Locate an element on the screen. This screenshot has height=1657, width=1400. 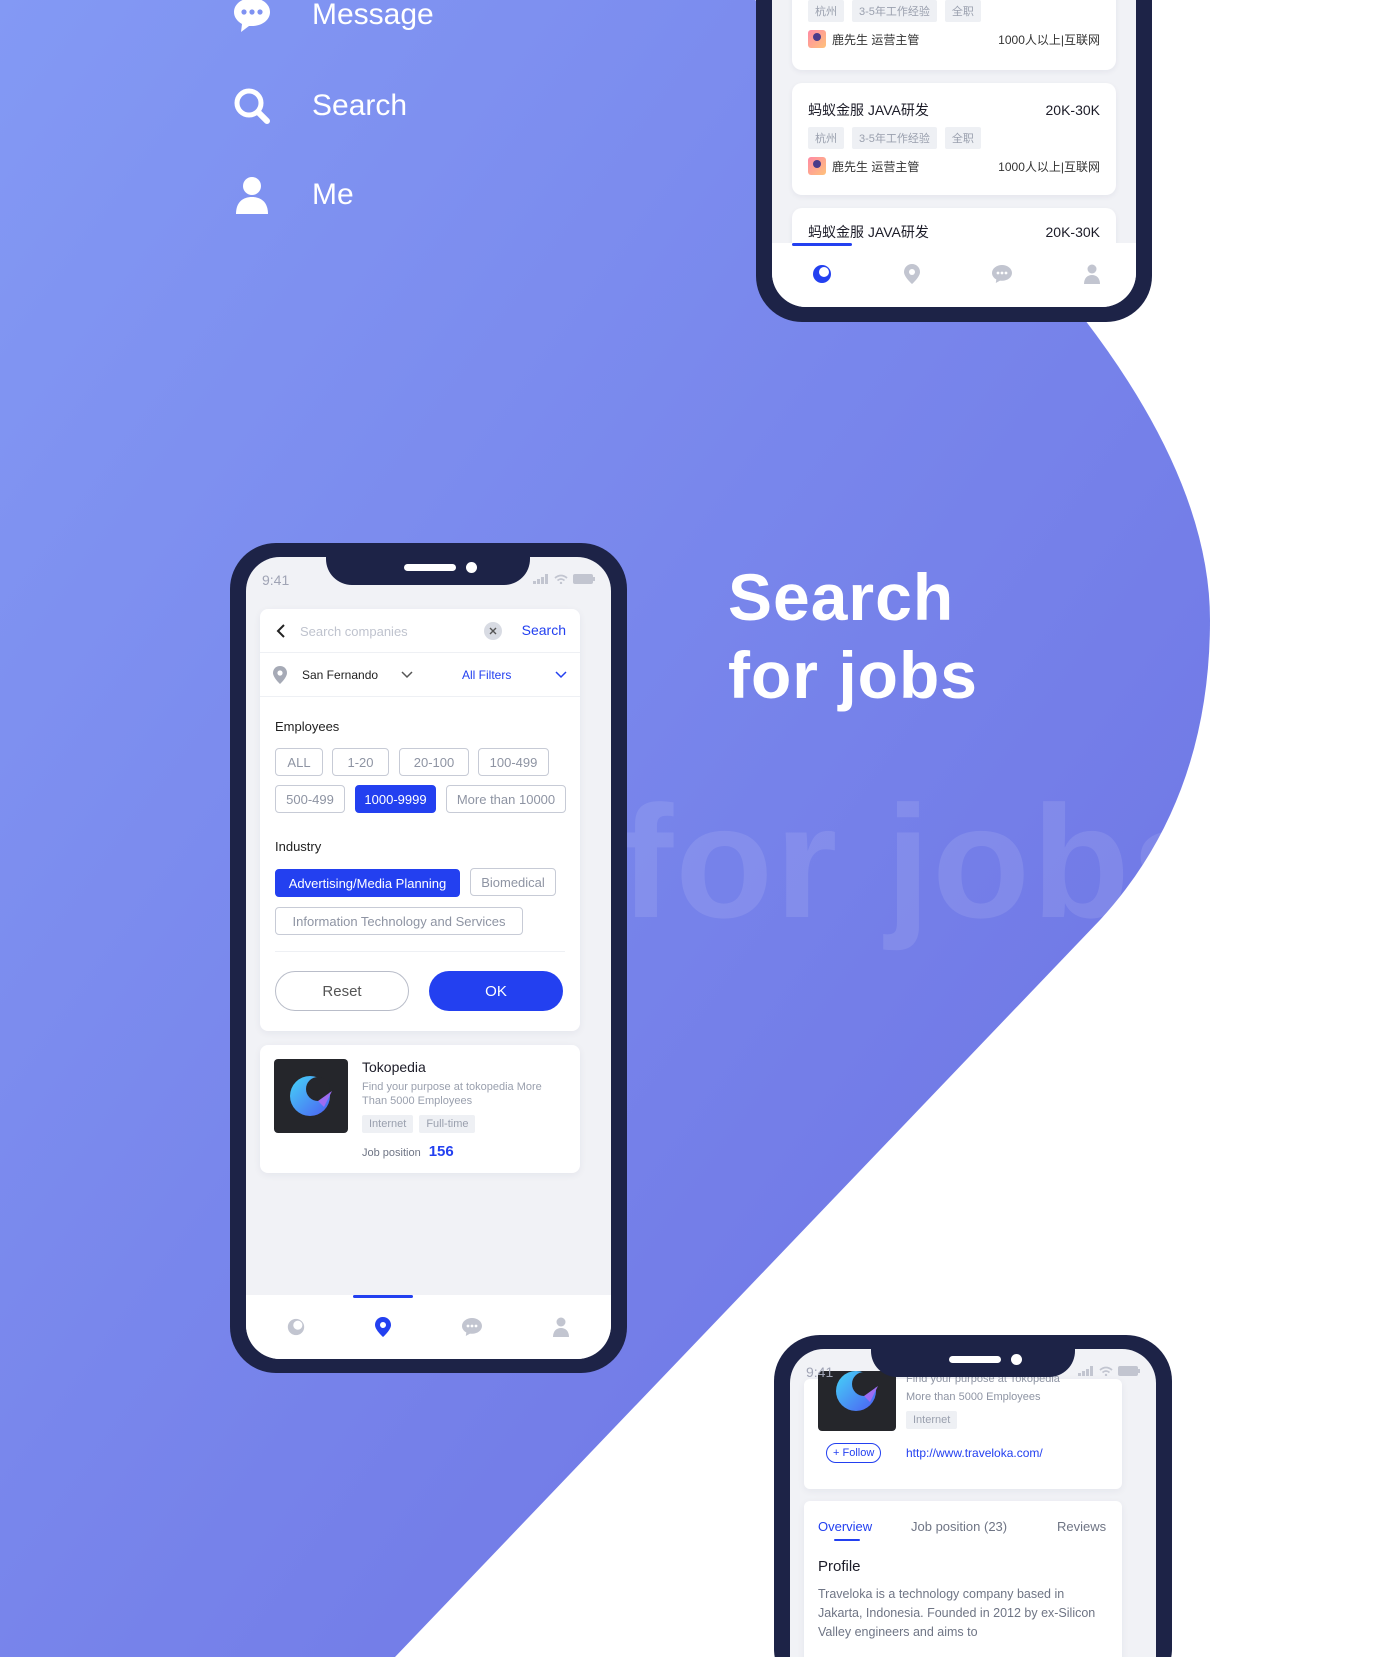
job-position: Job position 156 is located at coordinates (408, 1151).